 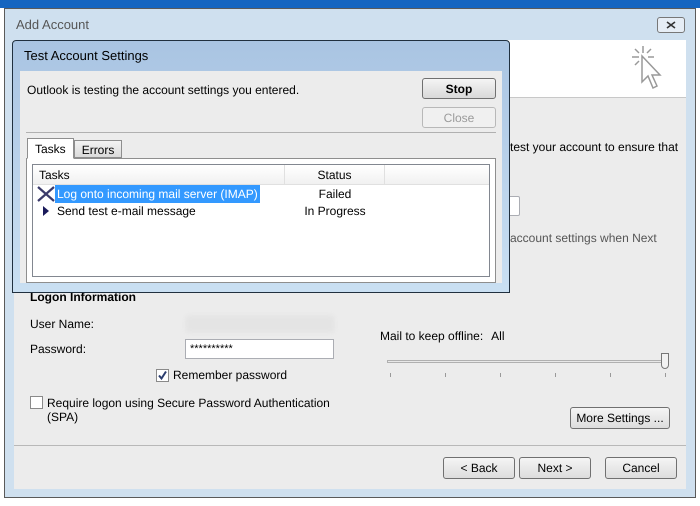 What do you see at coordinates (498, 336) in the screenshot?
I see `slider-value: All` at bounding box center [498, 336].